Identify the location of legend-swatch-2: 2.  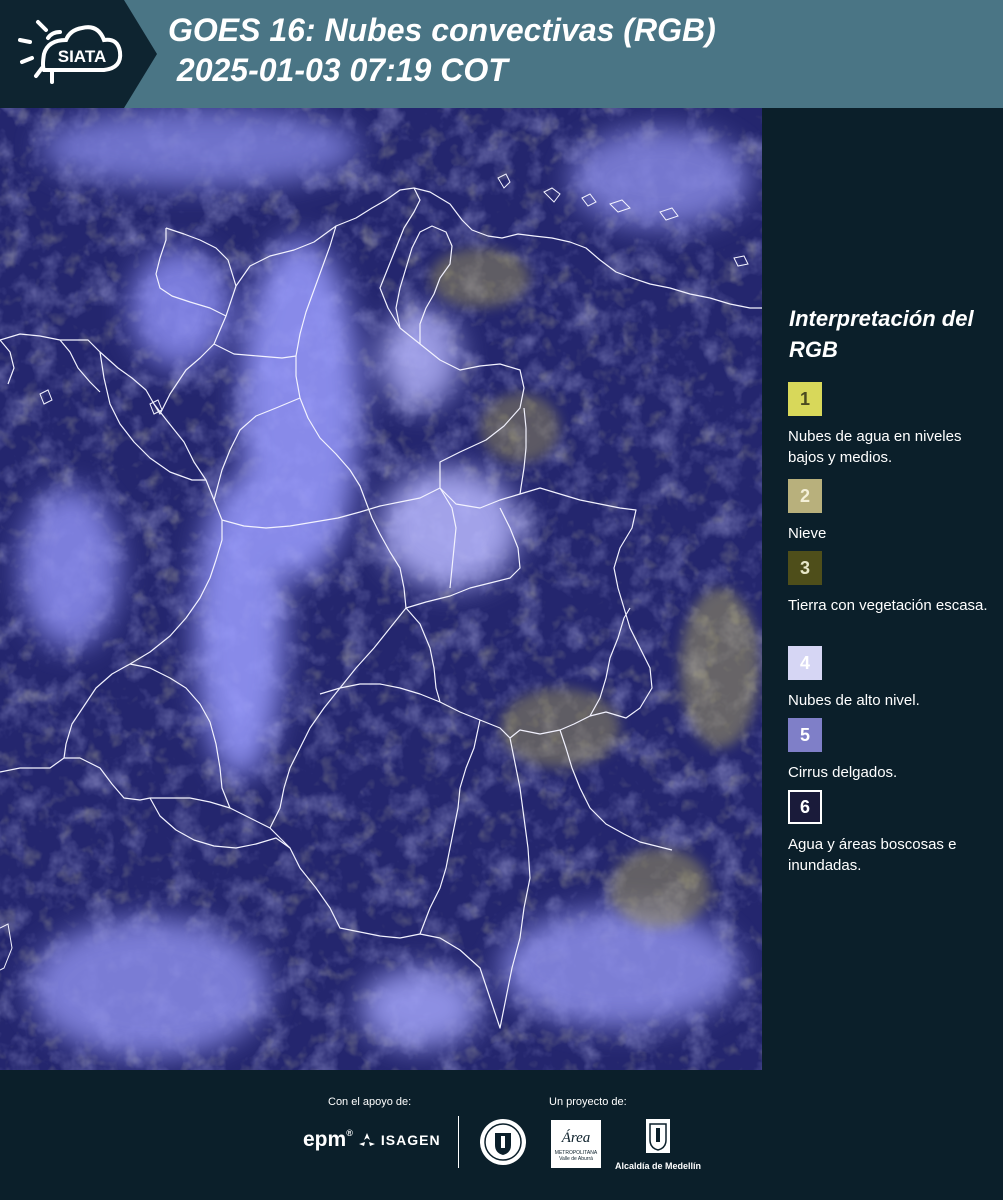
(805, 496).